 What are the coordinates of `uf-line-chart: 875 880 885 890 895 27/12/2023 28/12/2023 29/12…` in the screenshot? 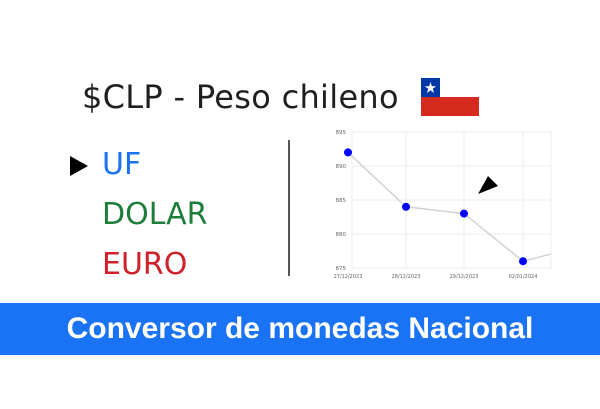 It's located at (443, 205).